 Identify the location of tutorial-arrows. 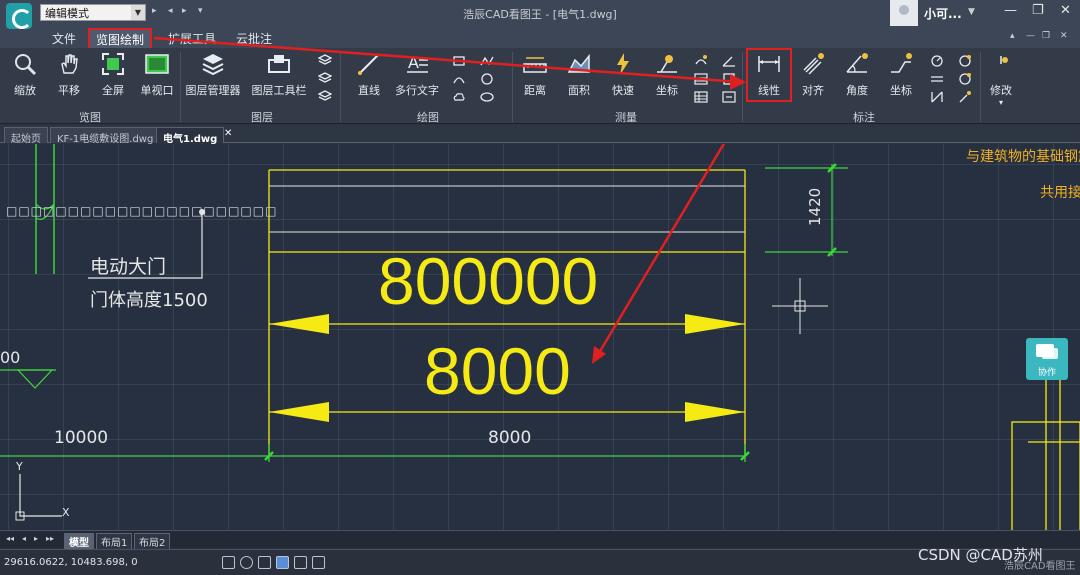
(659, 254).